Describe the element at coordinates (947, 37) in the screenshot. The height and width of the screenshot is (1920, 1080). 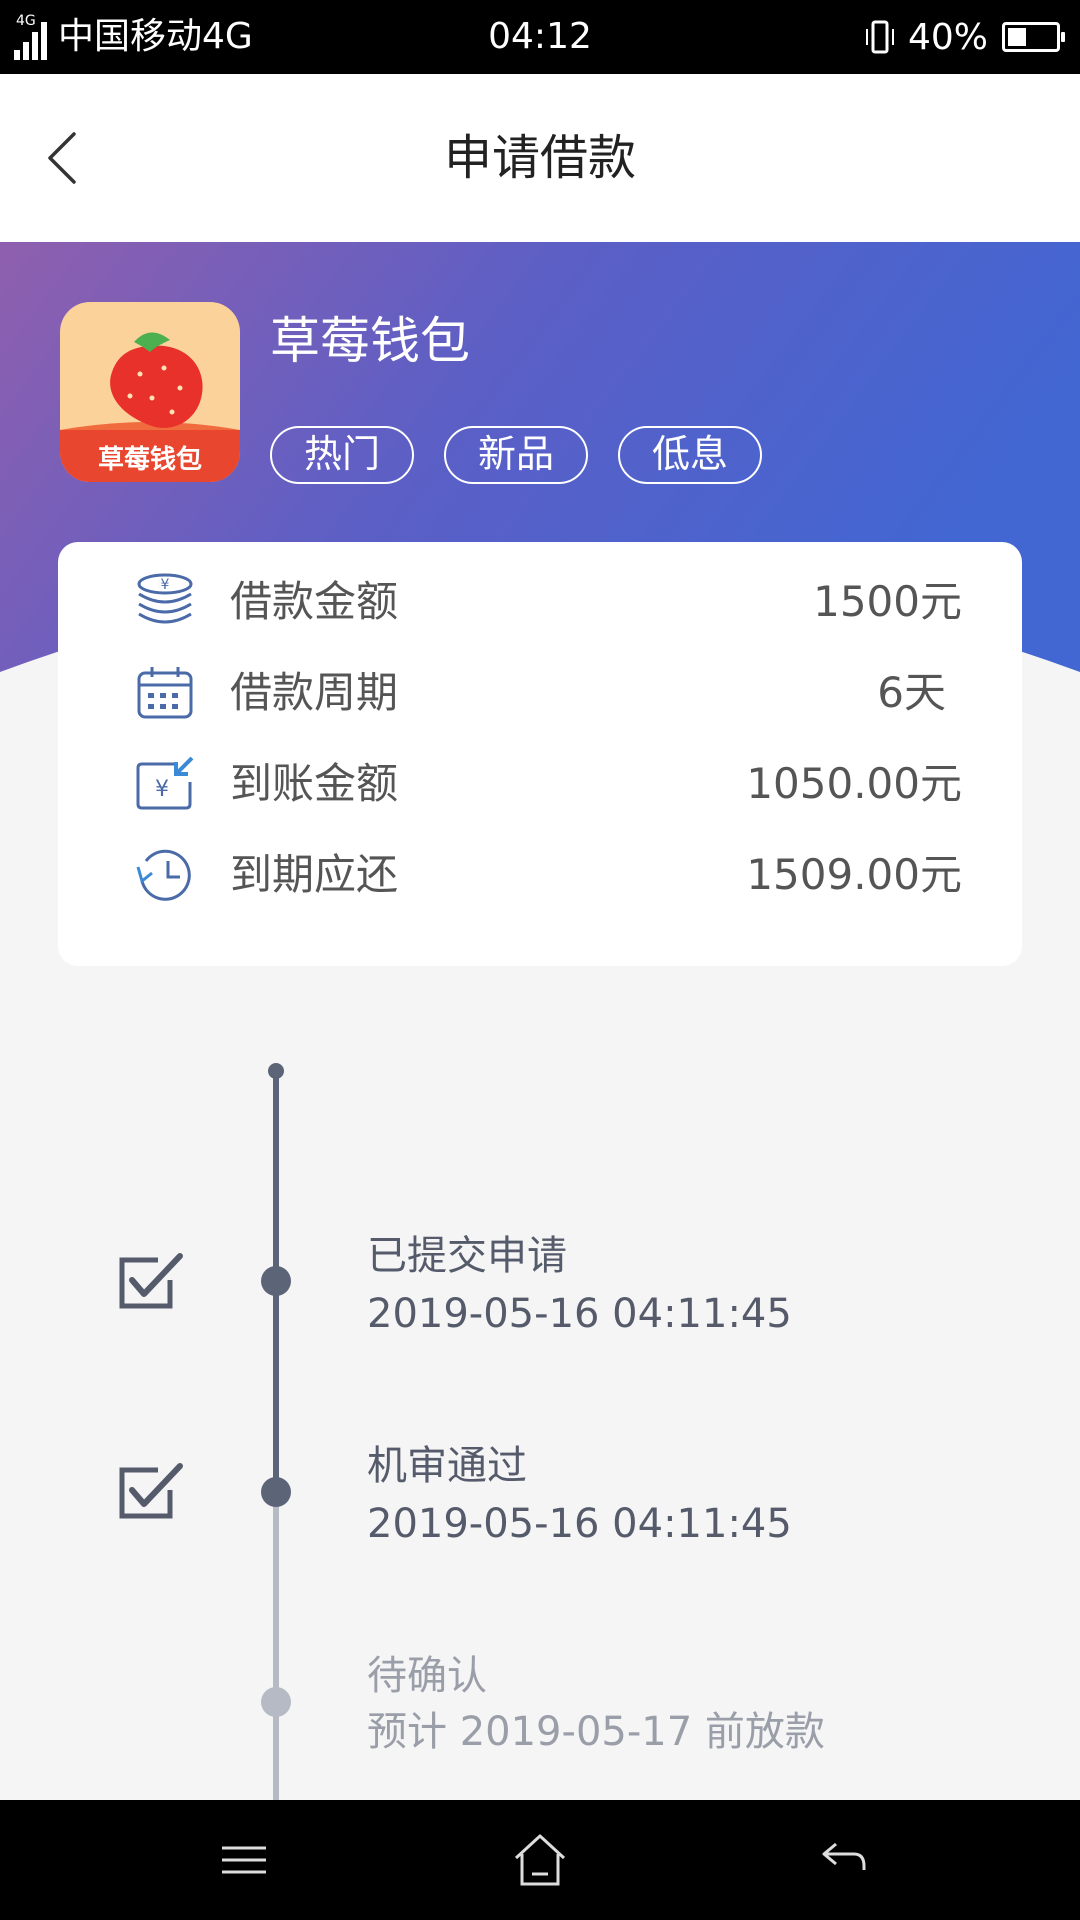
I see `battery-percent: 40%` at that location.